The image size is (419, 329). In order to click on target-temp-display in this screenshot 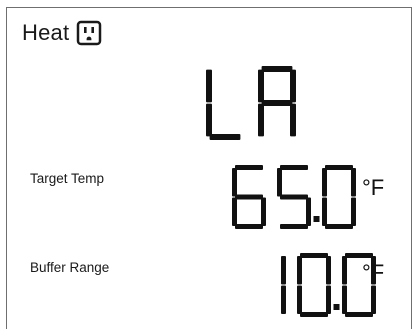, I will do `click(296, 199)`.